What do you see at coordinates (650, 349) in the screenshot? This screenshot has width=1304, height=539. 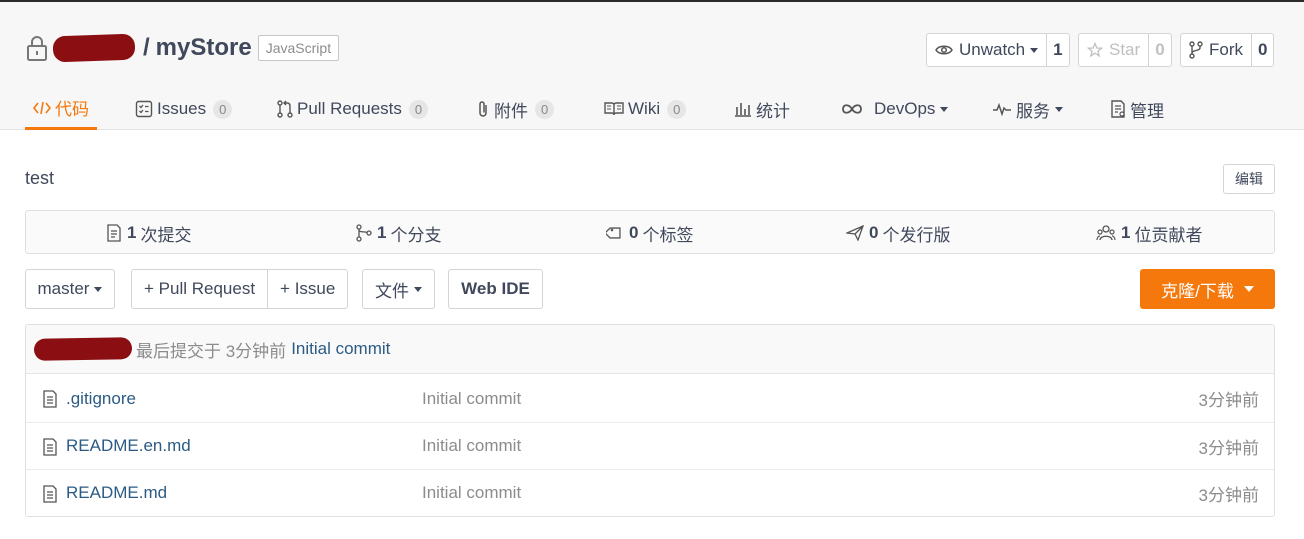 I see `last-commit-bar: 最后提交于 3分钟前 Initial commit` at bounding box center [650, 349].